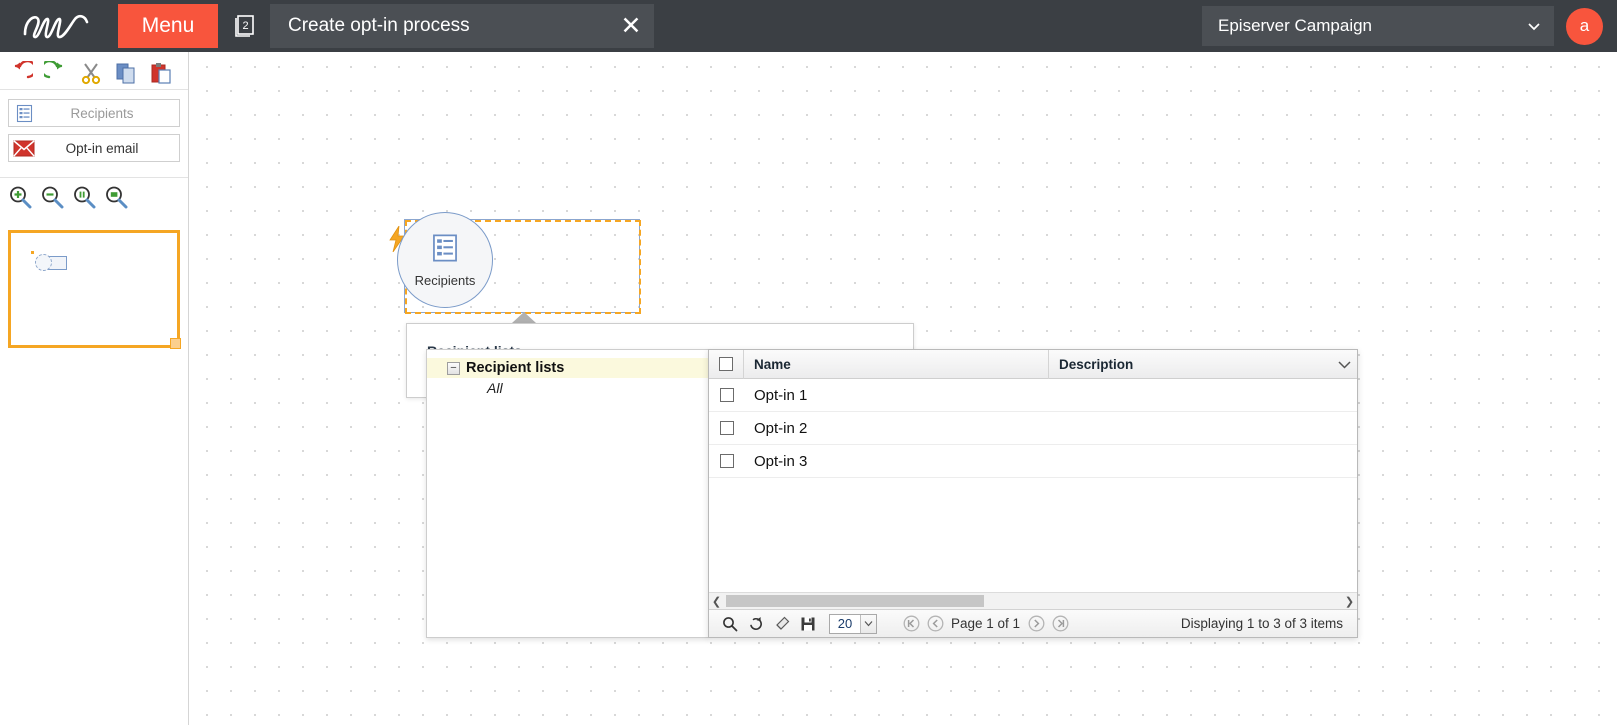  I want to click on chevron-right-icon: ❯, so click(1349, 601).